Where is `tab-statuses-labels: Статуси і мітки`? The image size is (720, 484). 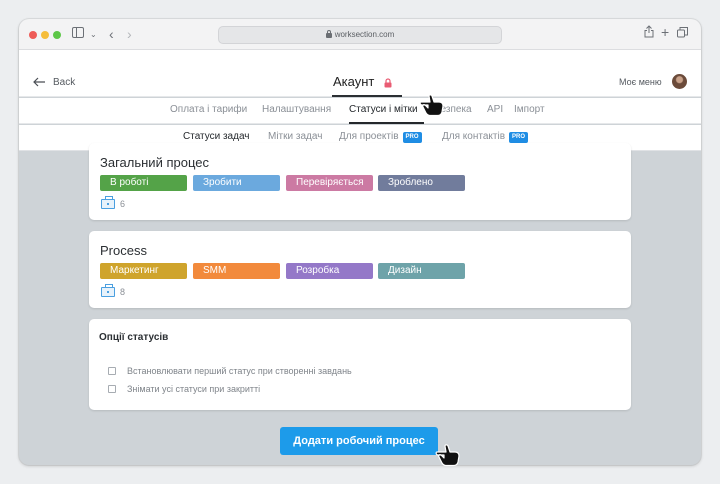 tab-statuses-labels: Статуси і мітки is located at coordinates (383, 109).